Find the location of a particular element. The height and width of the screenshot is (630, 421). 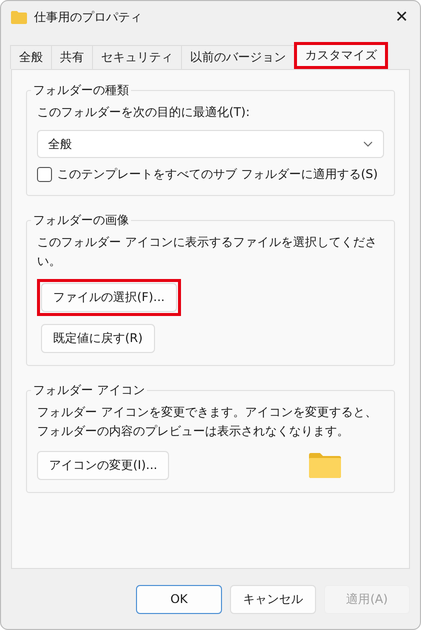

dropdown: 全般 is located at coordinates (210, 144).